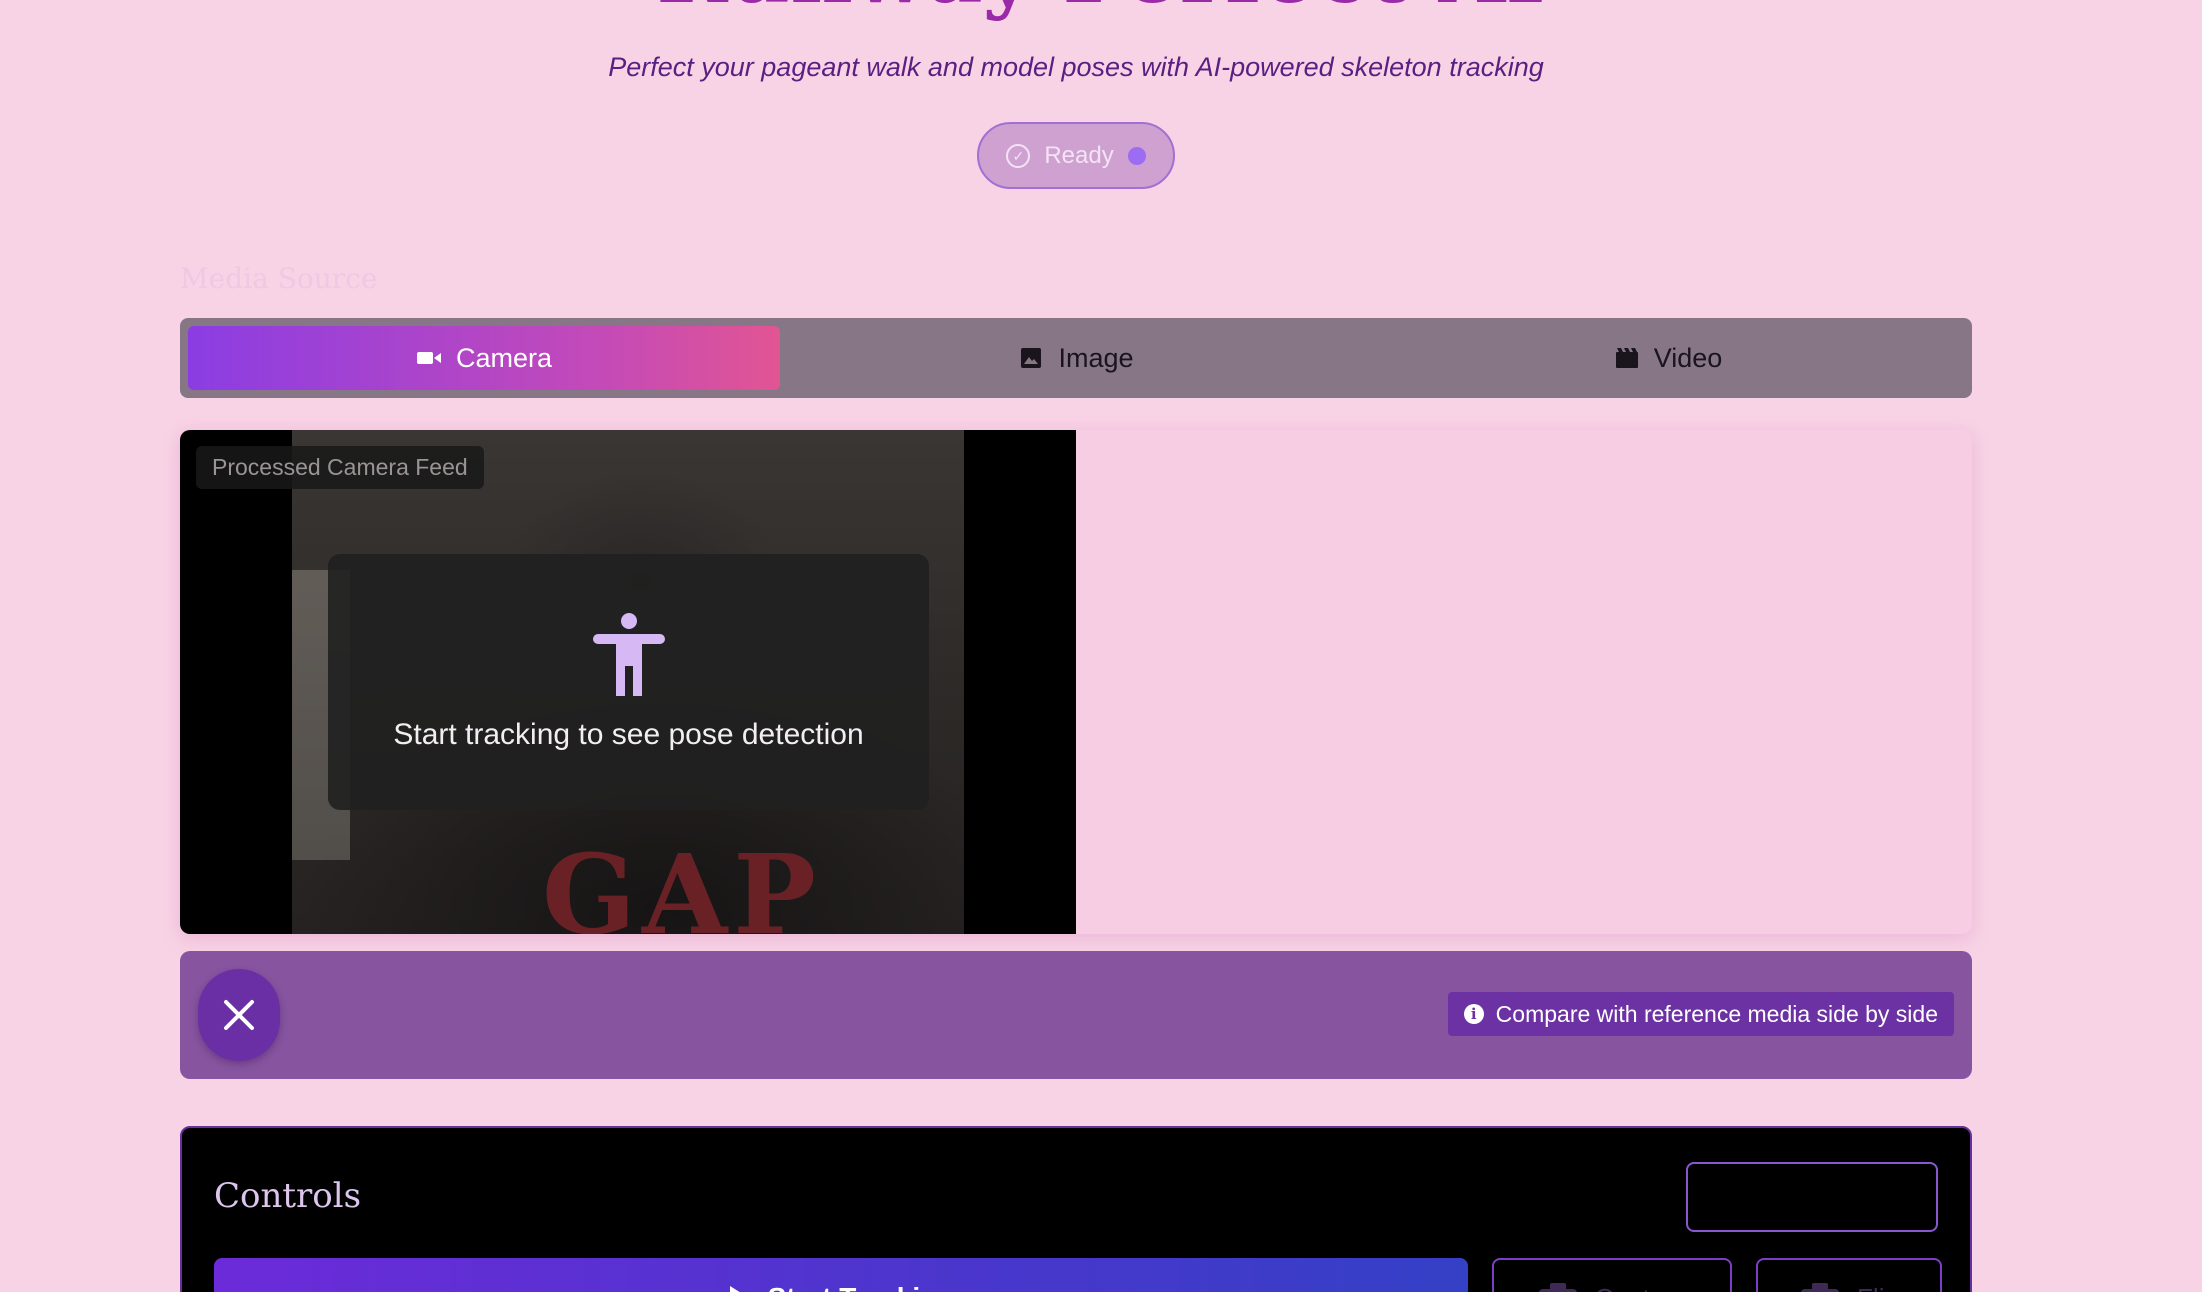 Image resolution: width=2202 pixels, height=1292 pixels. I want to click on accessibility-icon, so click(628, 654).